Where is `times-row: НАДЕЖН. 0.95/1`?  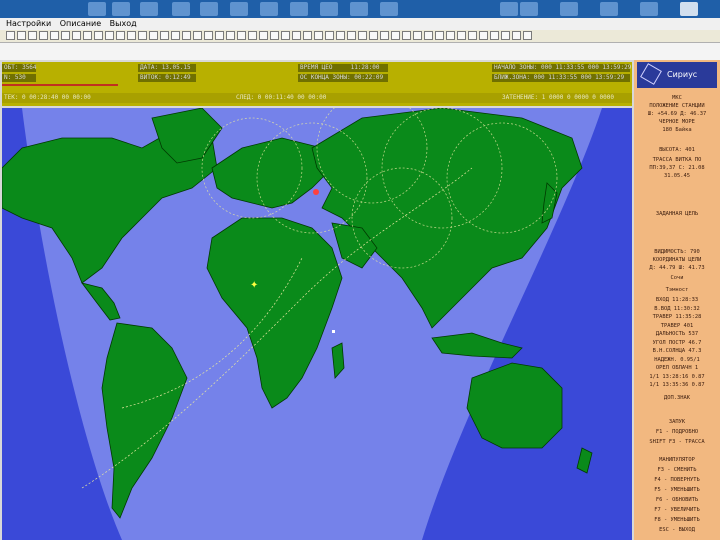
times-row: НАДЕЖН. 0.95/1 is located at coordinates (677, 359).